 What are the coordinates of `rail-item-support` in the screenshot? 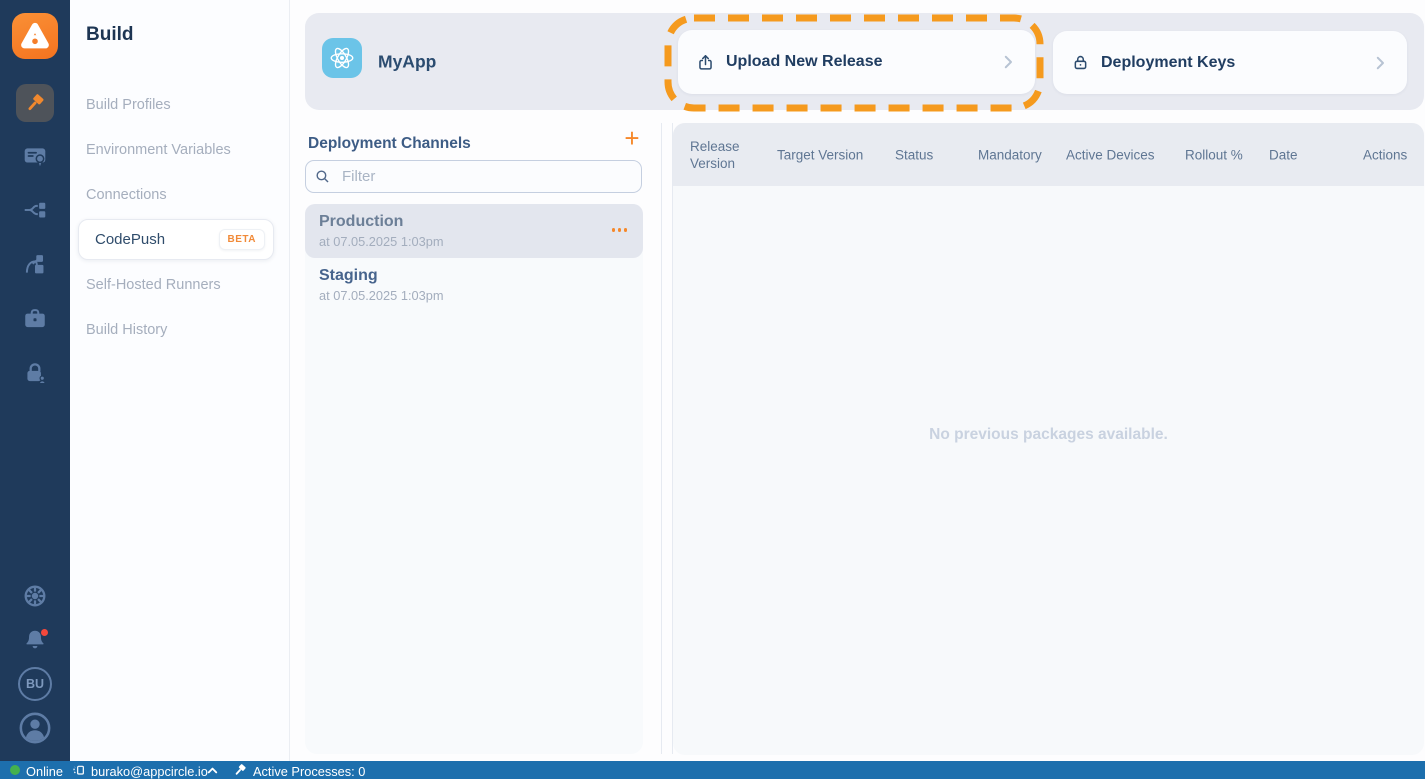 It's located at (35, 596).